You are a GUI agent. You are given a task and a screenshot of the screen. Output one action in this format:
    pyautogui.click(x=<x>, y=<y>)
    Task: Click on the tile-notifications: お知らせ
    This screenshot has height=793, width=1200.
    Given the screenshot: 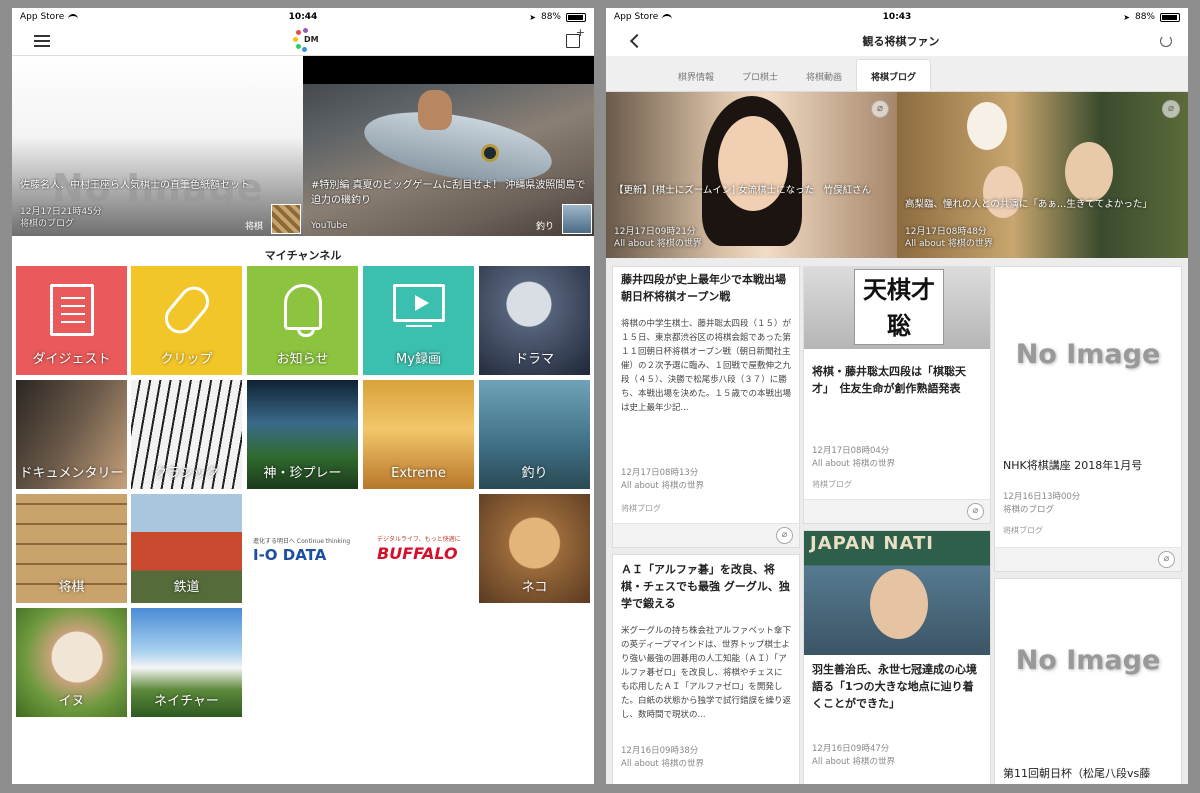 What is the action you would take?
    pyautogui.click(x=302, y=320)
    